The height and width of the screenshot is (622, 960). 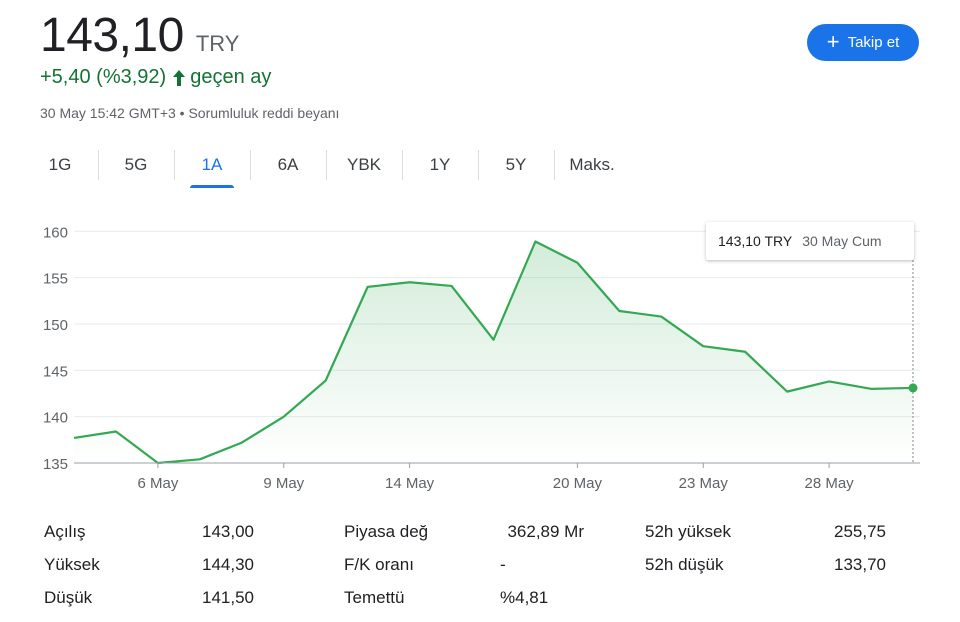 What do you see at coordinates (55, 232) in the screenshot?
I see `y-tick-label: 160` at bounding box center [55, 232].